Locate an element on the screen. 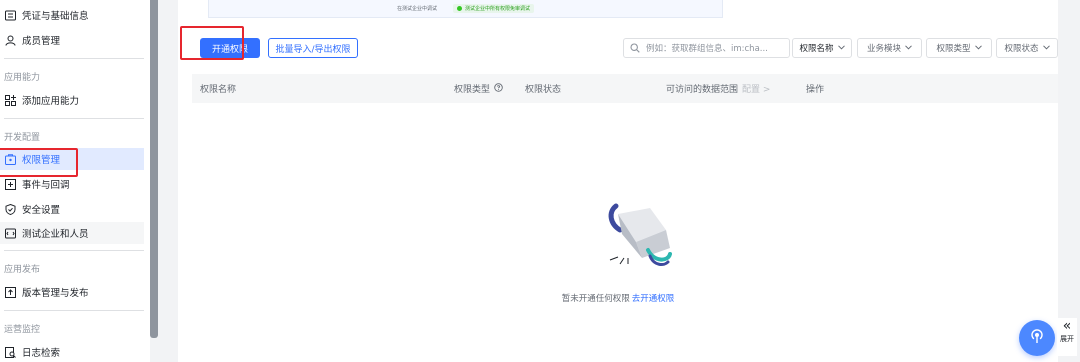 This screenshot has width=1080, height=362. column-action: 操作 is located at coordinates (815, 88).